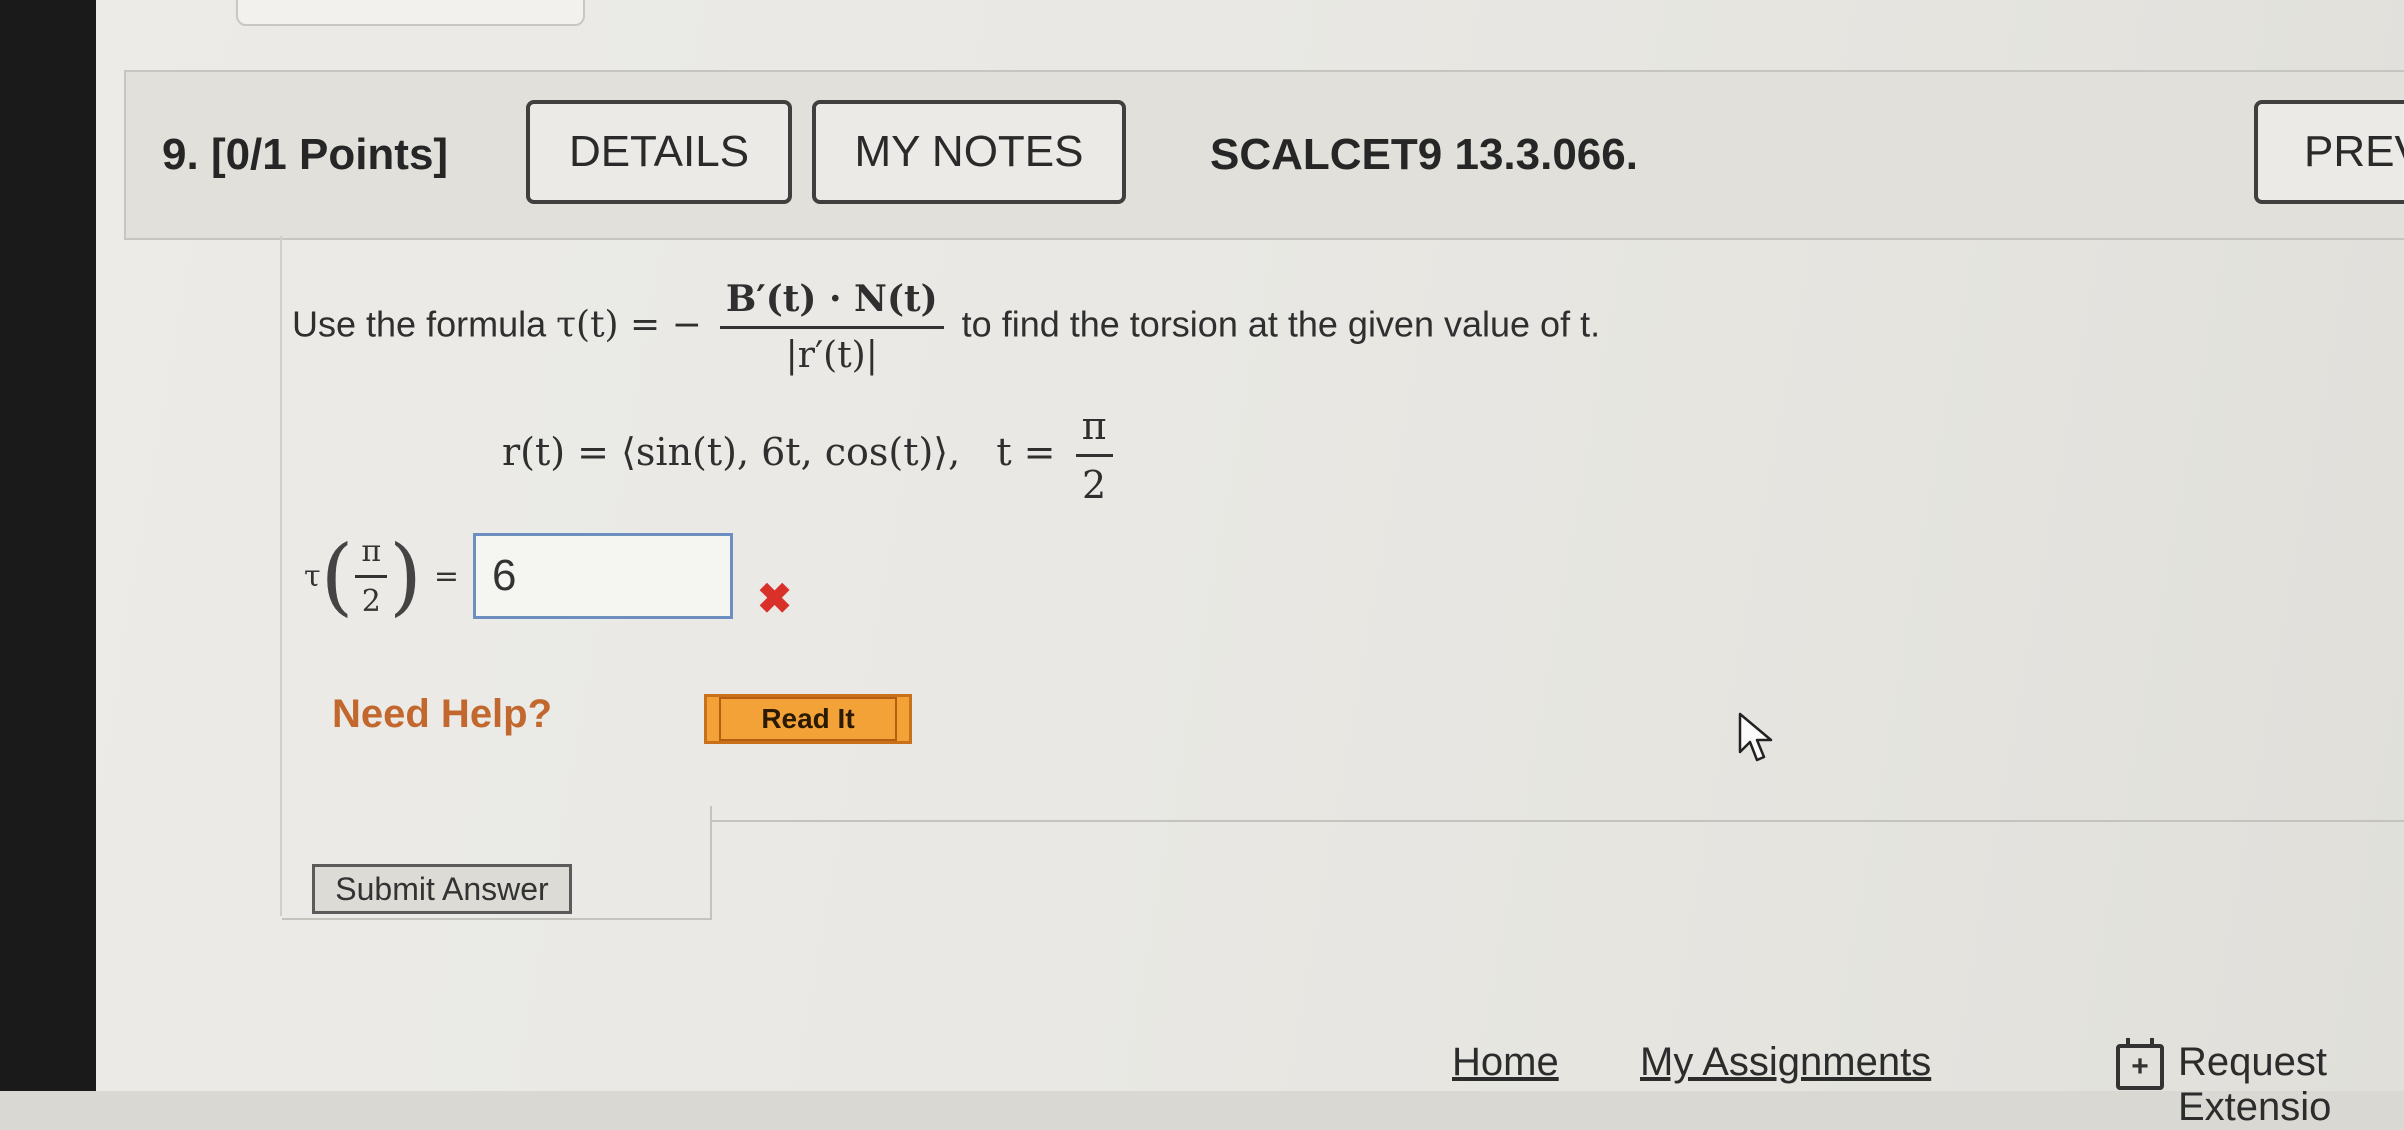  What do you see at coordinates (180, 154) in the screenshot?
I see `question-number: 9.` at bounding box center [180, 154].